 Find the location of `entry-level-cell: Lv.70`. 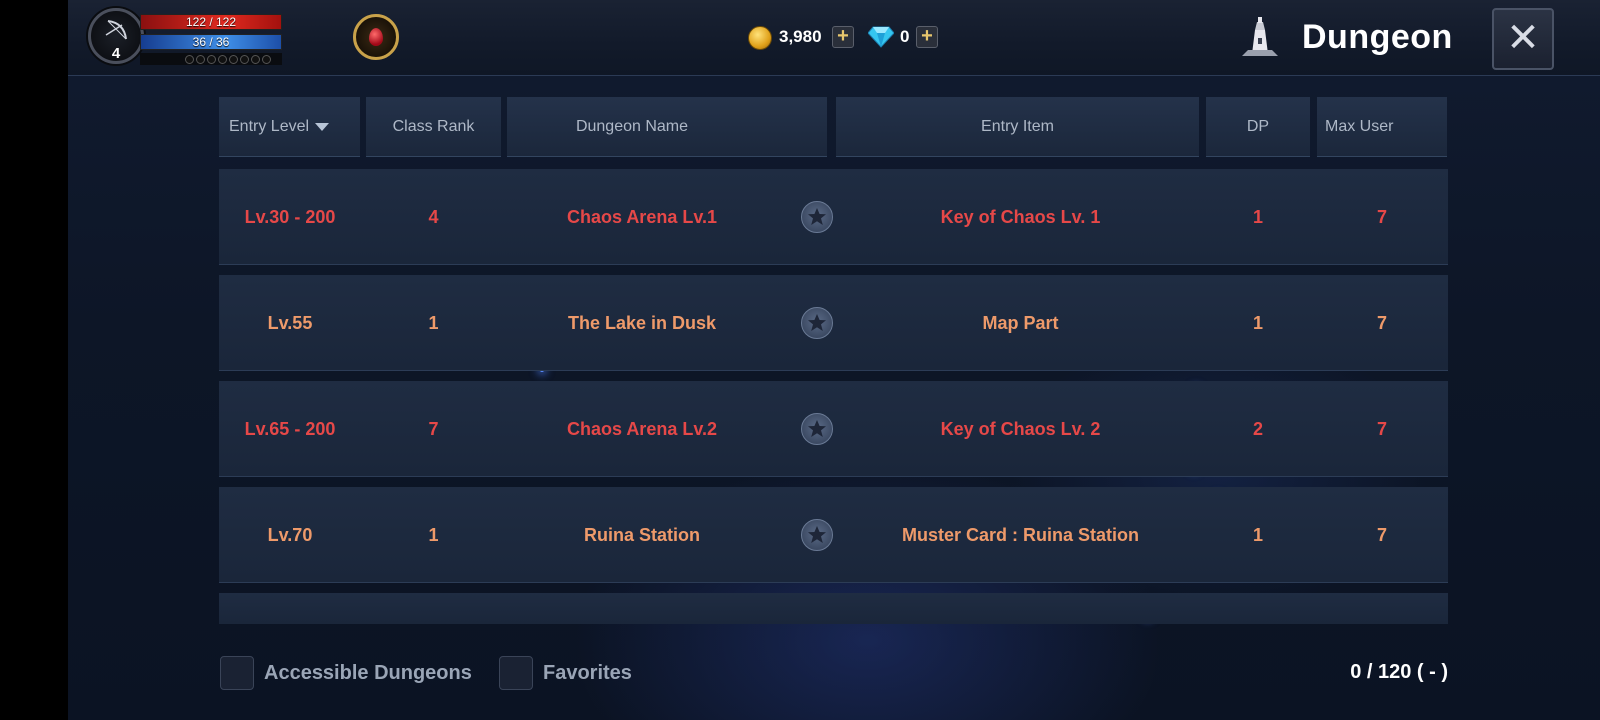

entry-level-cell: Lv.70 is located at coordinates (290, 535).